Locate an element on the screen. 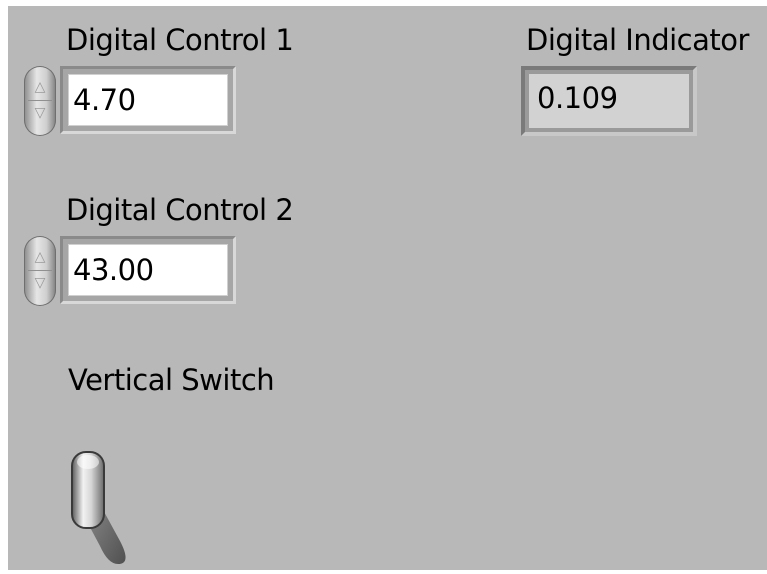 Image resolution: width=767 pixels, height=574 pixels. digital-control-1-spinner: △ ▽ is located at coordinates (40, 101).